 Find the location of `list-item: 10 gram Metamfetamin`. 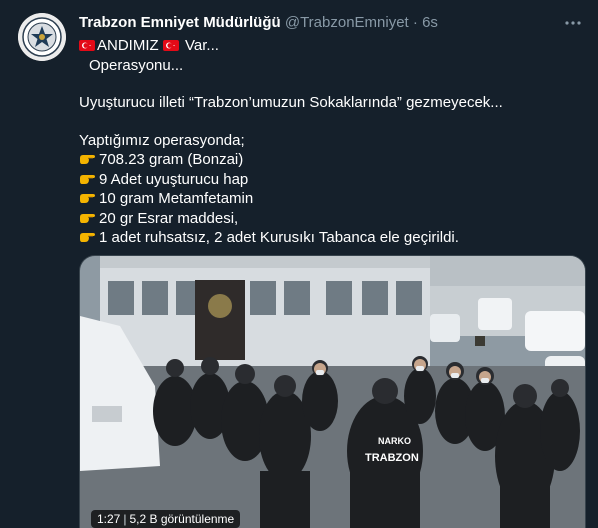

list-item: 10 gram Metamfetamin is located at coordinates (329, 199).